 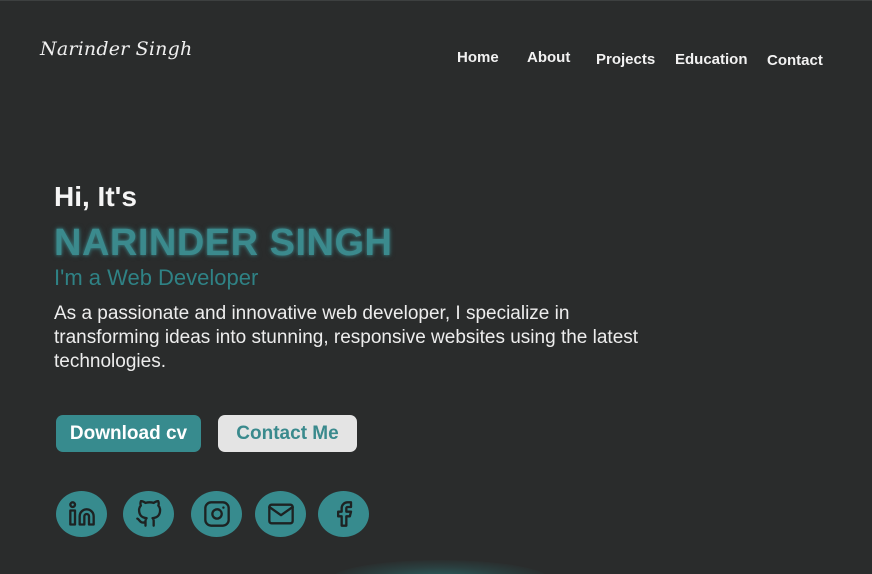 I want to click on nav-projects: Projects, so click(x=625, y=59).